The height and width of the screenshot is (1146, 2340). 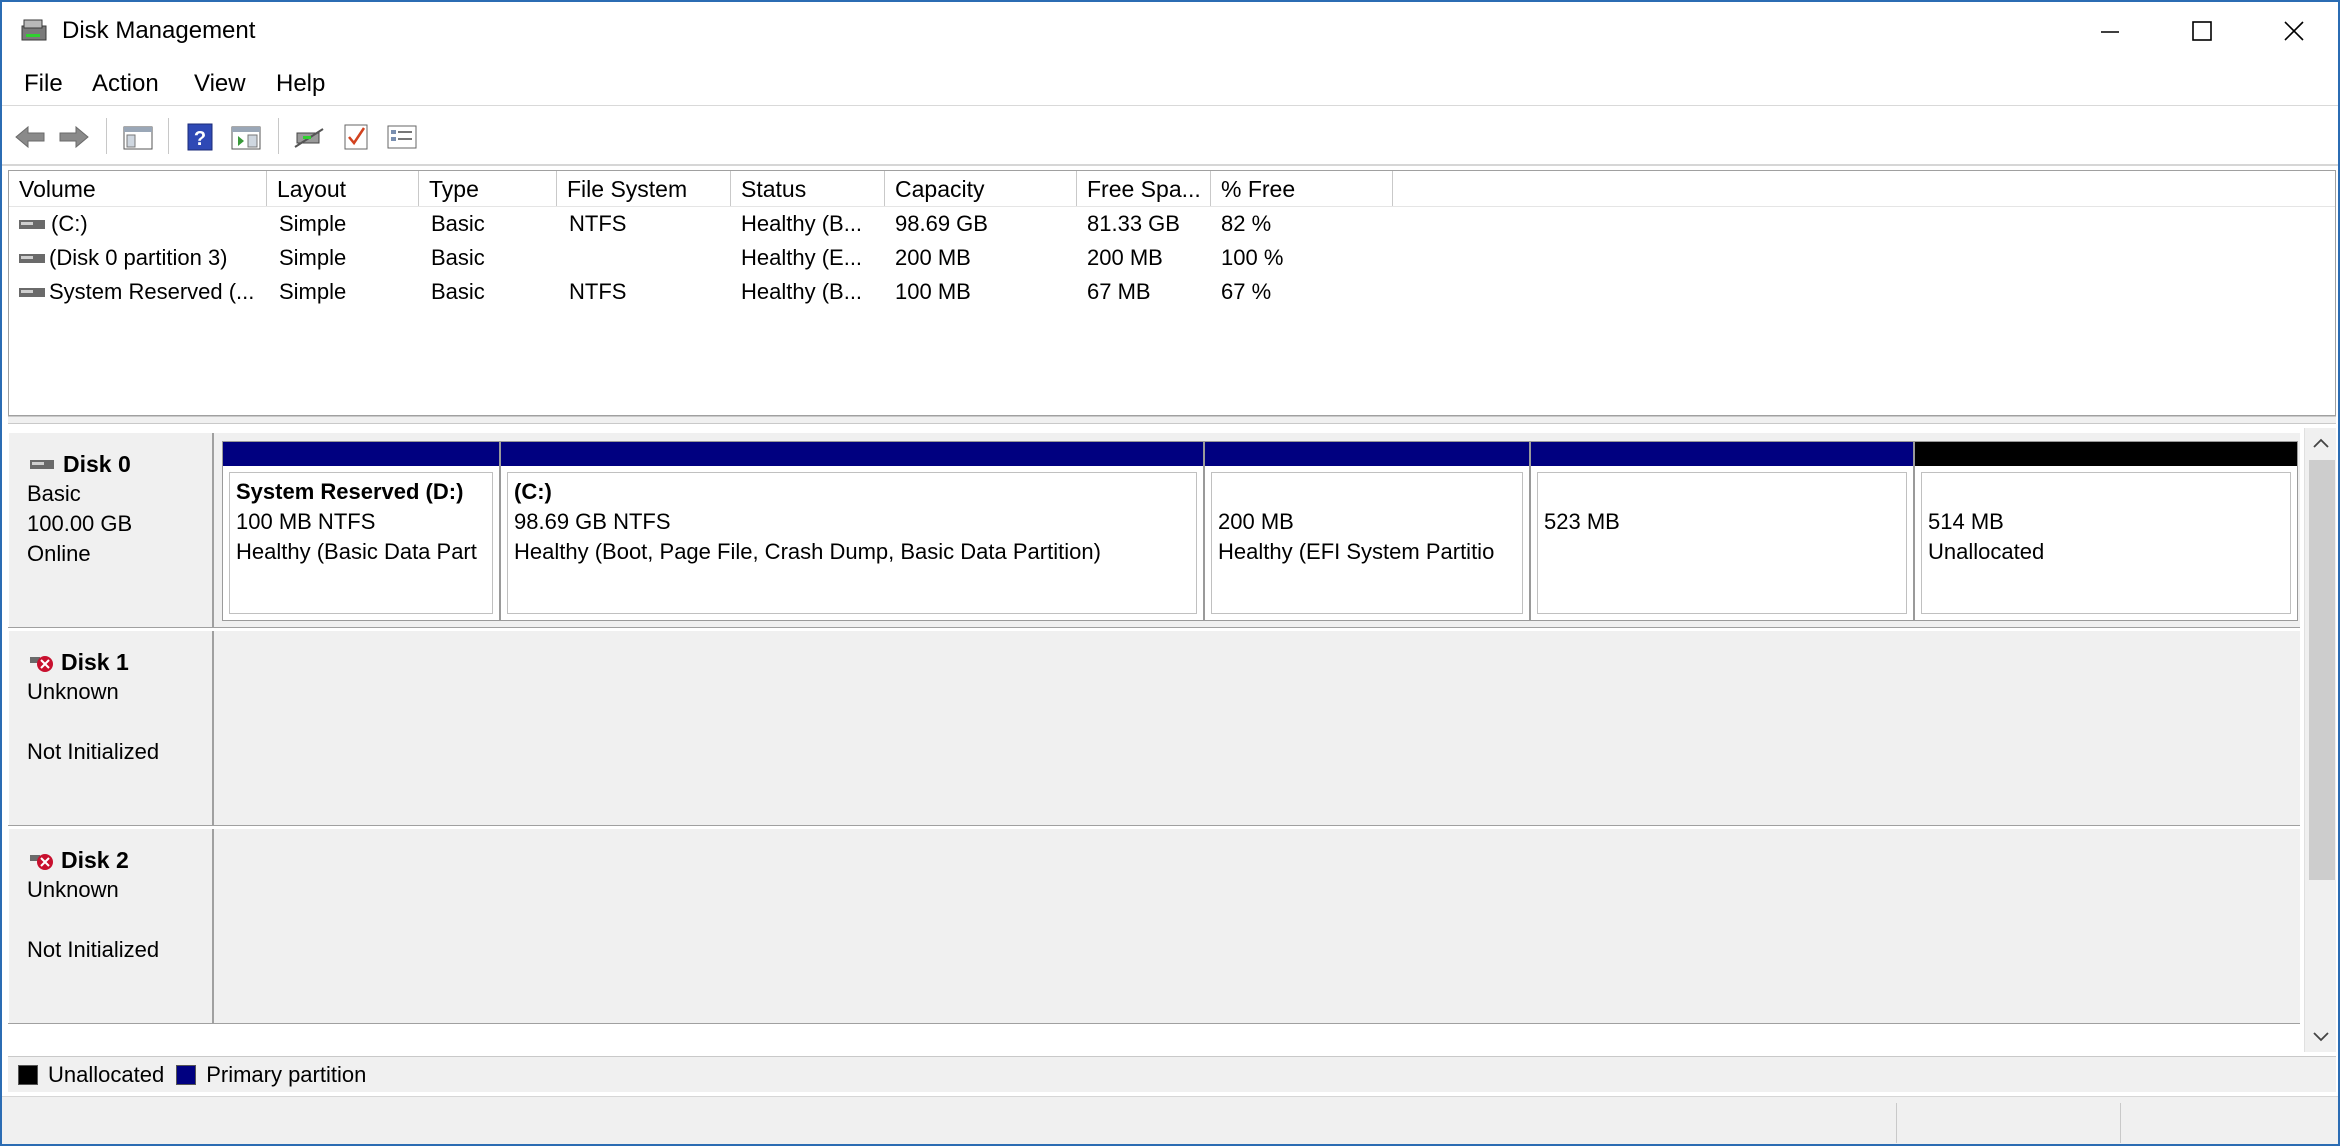 I want to click on menu-view: View, so click(x=220, y=84).